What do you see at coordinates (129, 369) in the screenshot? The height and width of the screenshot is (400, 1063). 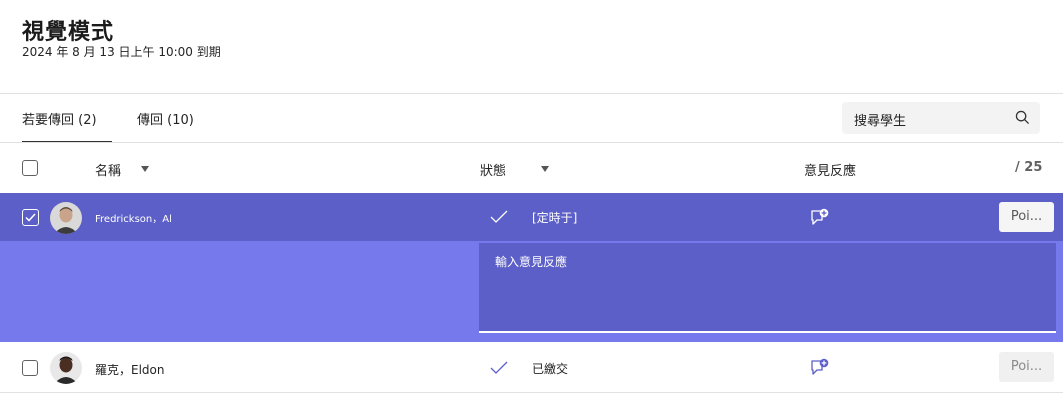 I see `student-name: 羅克，Eldon` at bounding box center [129, 369].